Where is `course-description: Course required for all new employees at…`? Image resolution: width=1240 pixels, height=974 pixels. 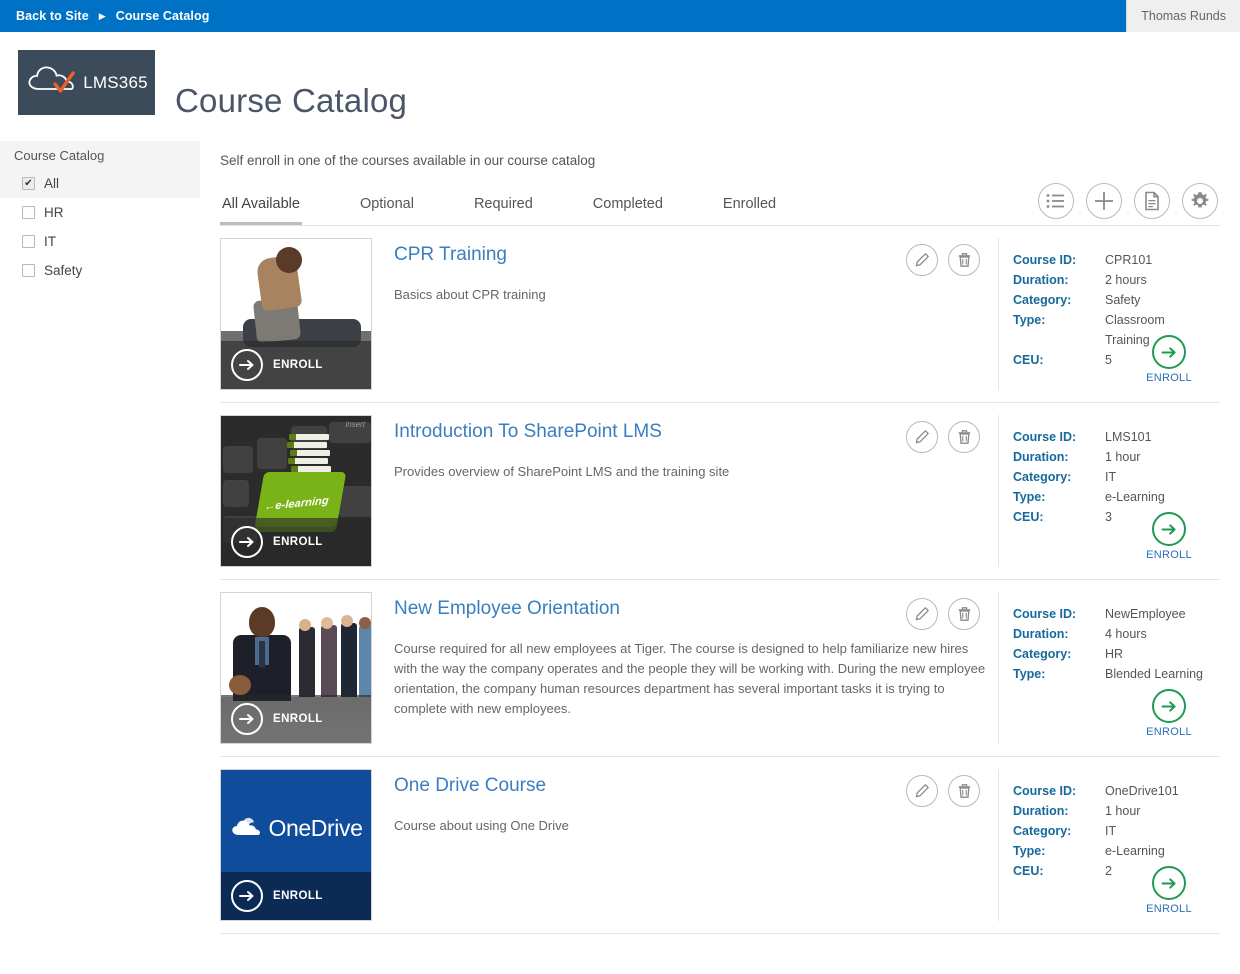
course-description: Course required for all new employees at… is located at coordinates (690, 678).